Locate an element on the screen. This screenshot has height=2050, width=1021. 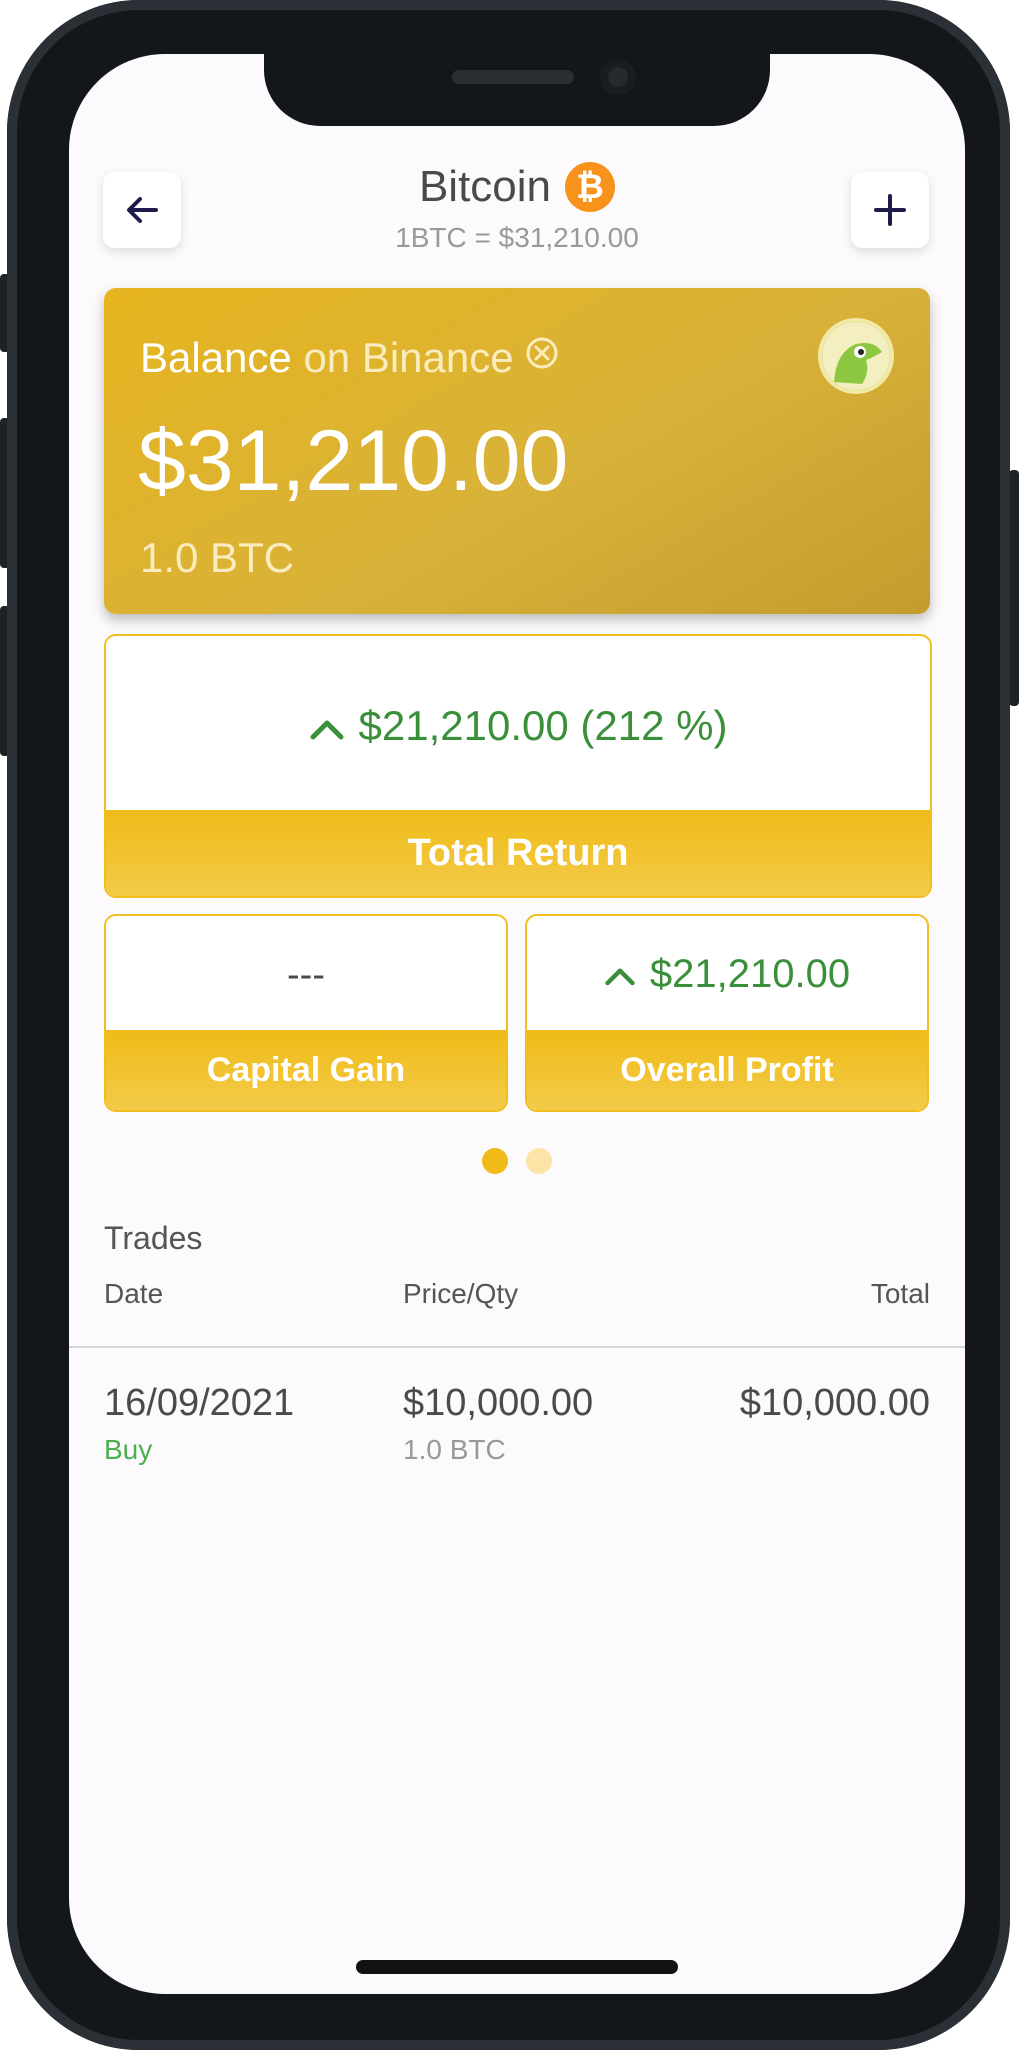
coin-title: Bitcoin ₿ is located at coordinates (517, 187).